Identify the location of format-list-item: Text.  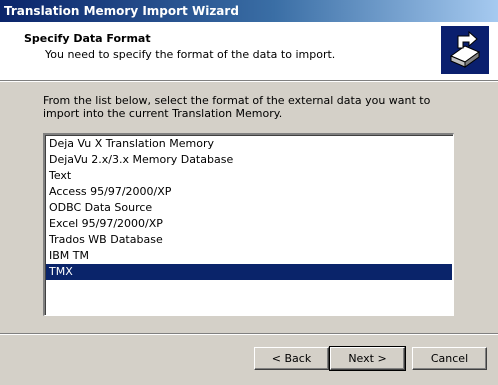
(249, 176).